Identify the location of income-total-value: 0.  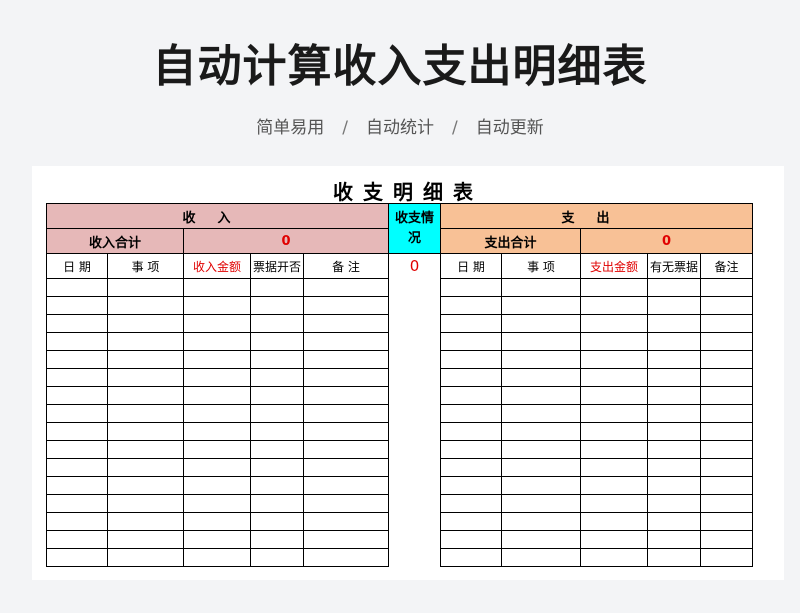
(286, 241).